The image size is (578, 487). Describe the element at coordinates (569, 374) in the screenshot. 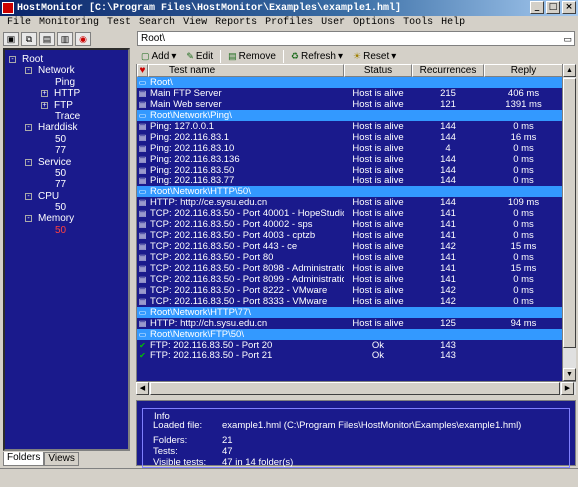

I see `scroll-down-icon: ▼` at that location.